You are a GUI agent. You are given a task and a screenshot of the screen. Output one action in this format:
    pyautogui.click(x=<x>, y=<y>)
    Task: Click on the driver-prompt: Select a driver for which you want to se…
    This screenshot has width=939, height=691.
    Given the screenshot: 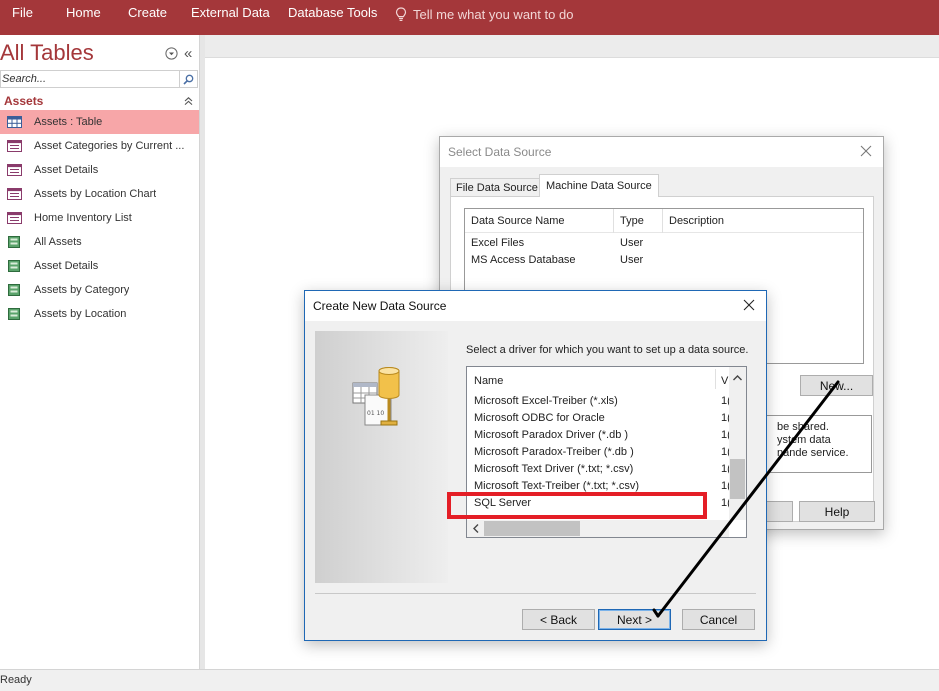 What is the action you would take?
    pyautogui.click(x=607, y=350)
    